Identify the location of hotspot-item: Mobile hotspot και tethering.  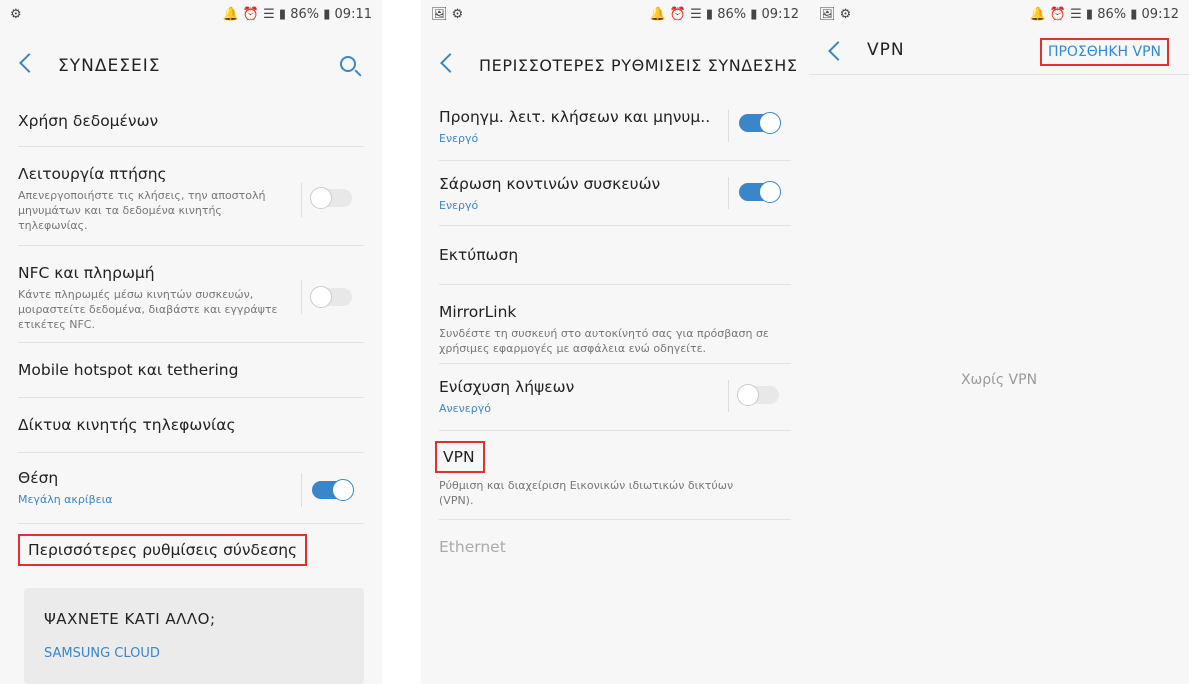
(191, 370).